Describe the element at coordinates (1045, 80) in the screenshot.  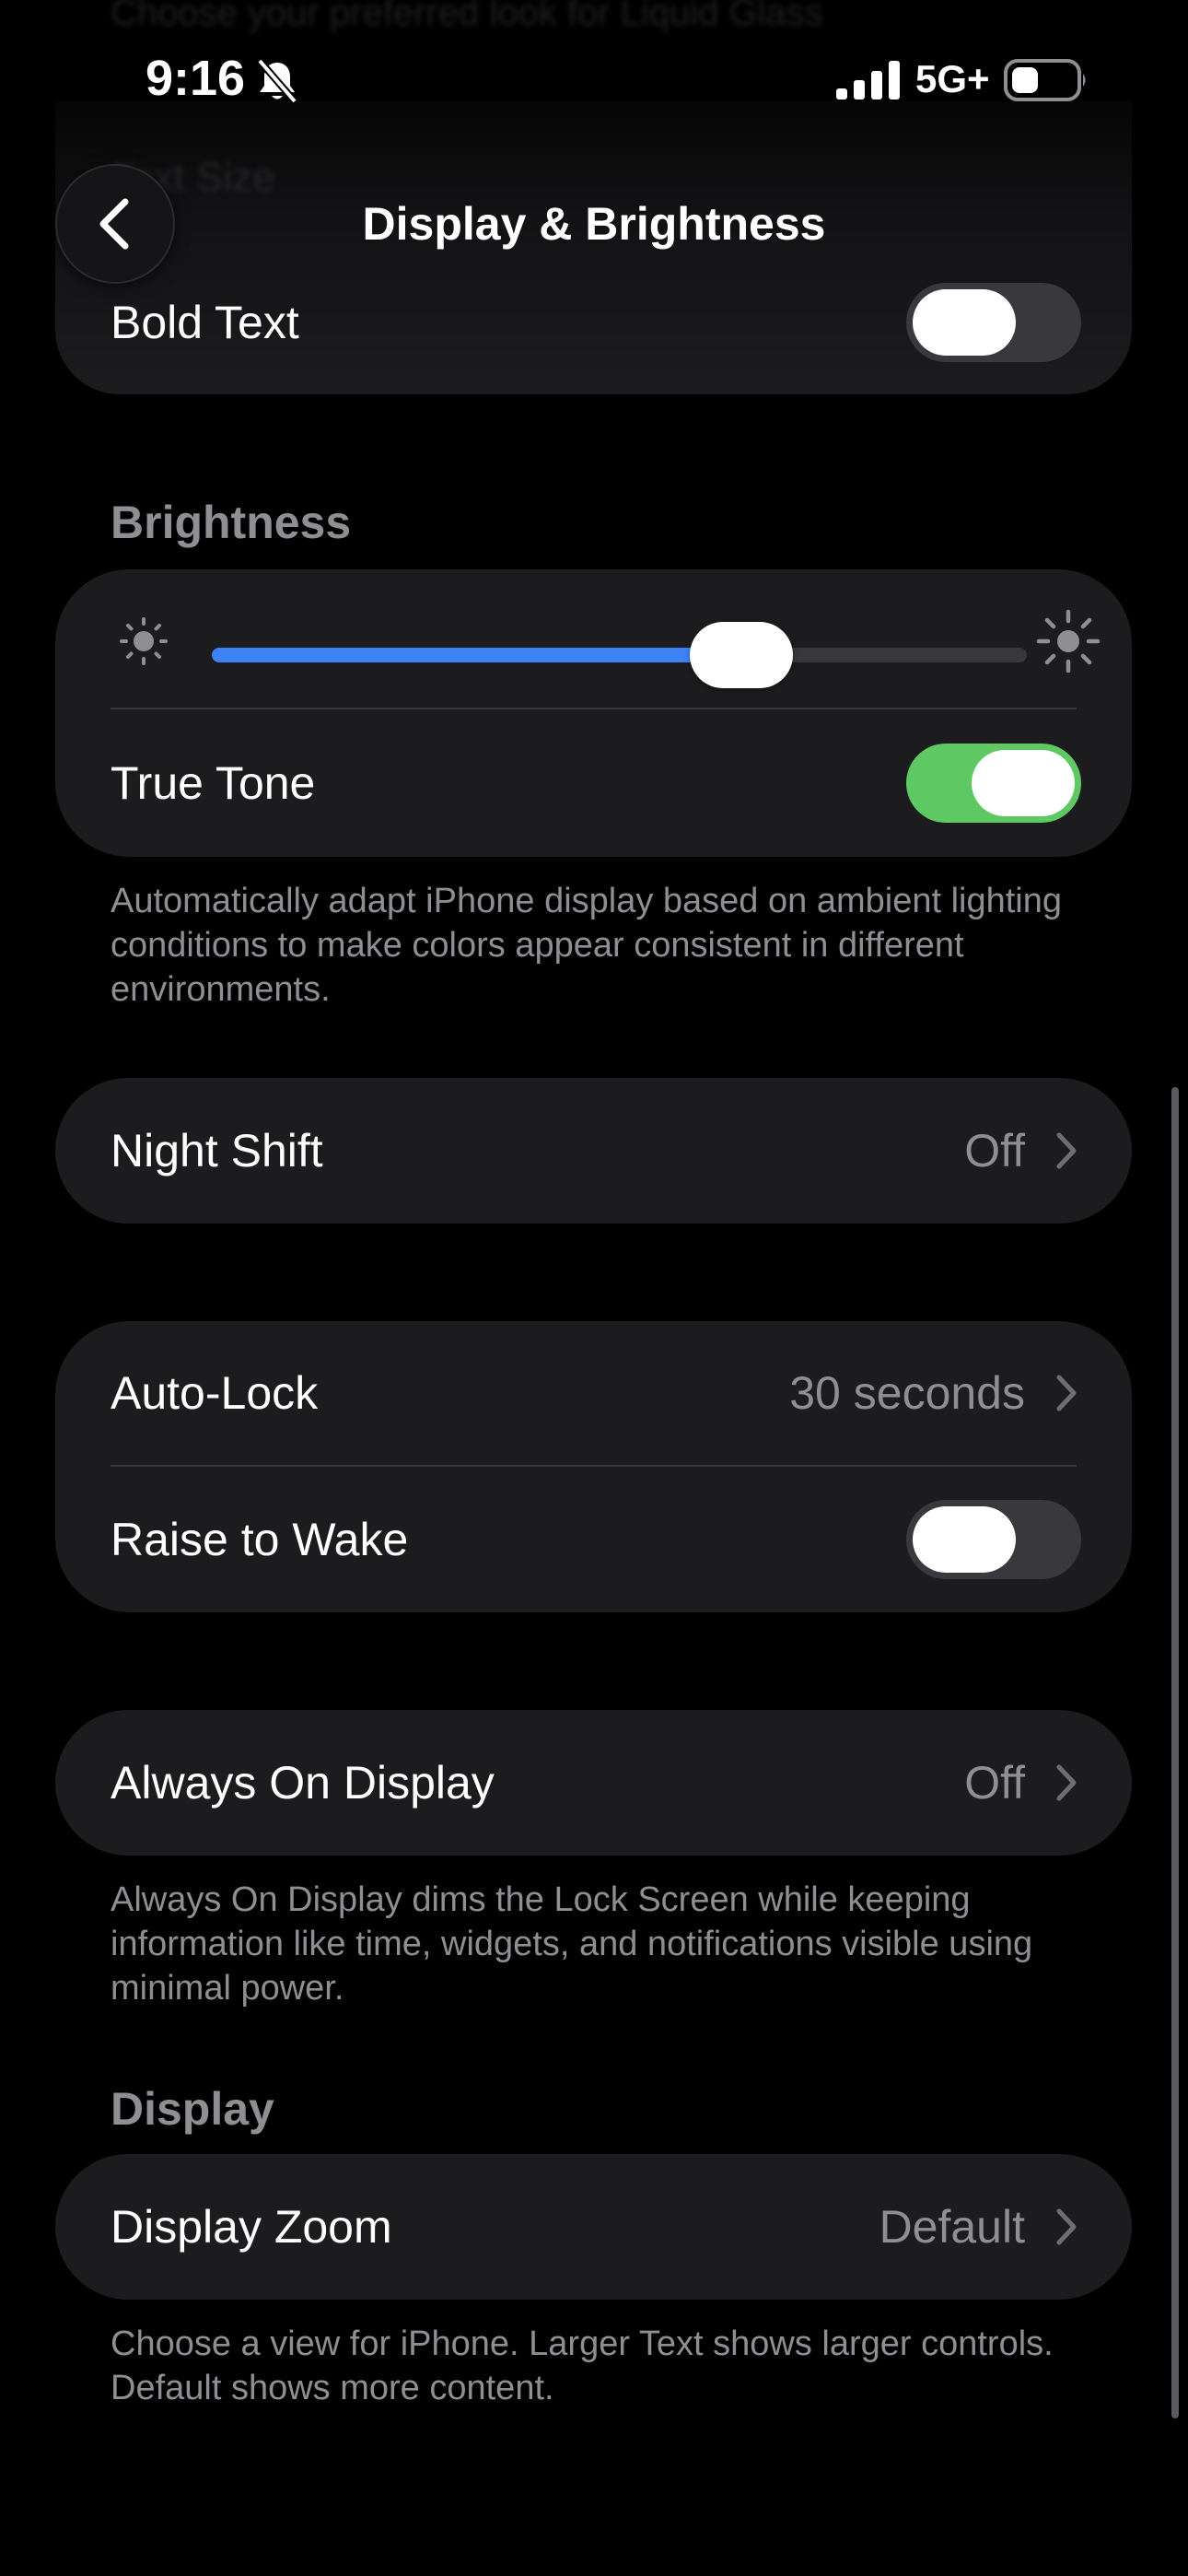
I see `battery-icon` at that location.